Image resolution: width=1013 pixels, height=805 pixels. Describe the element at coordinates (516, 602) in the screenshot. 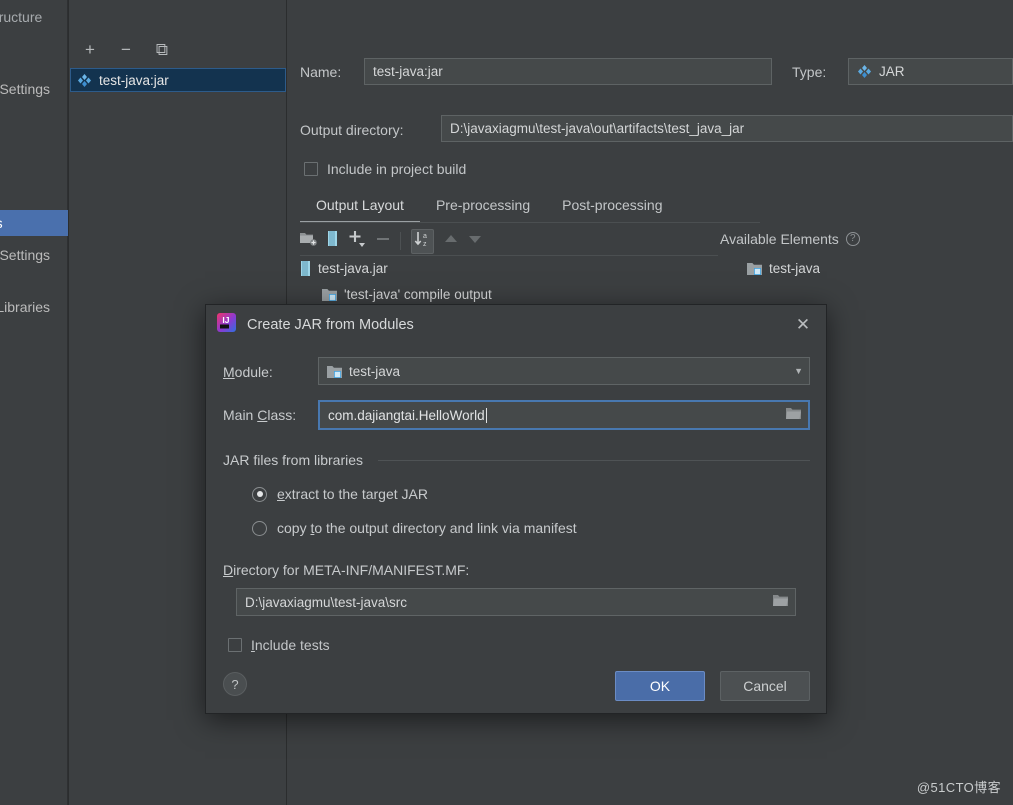

I see `manifest-dir-input: D:\javaxiagmu\test-java\src` at that location.